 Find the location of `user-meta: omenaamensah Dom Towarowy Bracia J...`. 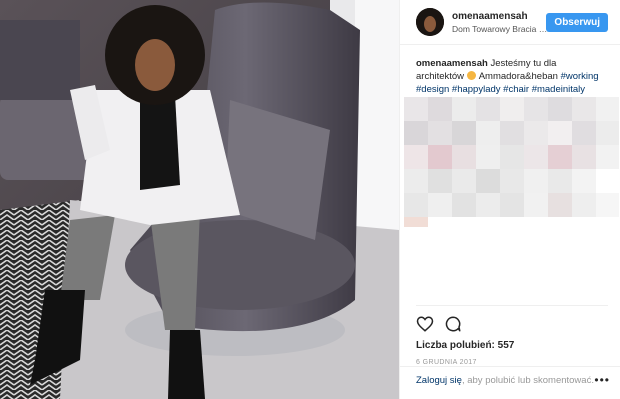

user-meta: omenaamensah Dom Towarowy Bracia J... is located at coordinates (500, 22).